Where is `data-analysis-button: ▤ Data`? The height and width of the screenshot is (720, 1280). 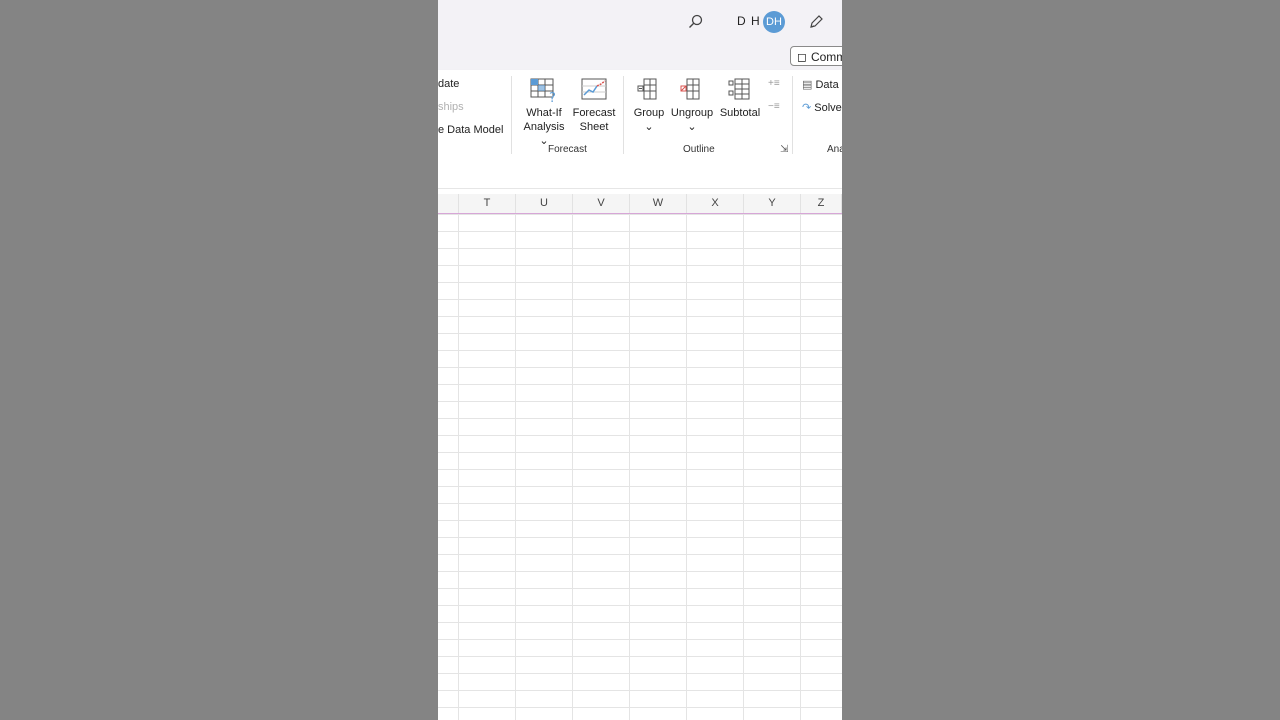
data-analysis-button: ▤ Data is located at coordinates (820, 84).